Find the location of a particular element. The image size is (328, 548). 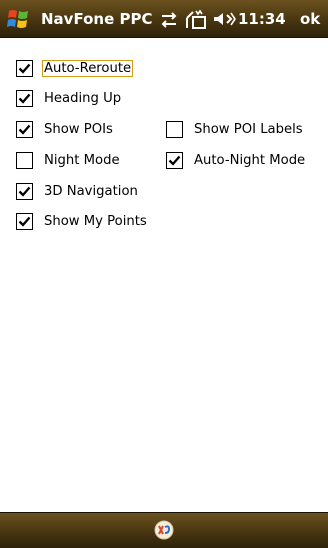

option-label: Show POIs is located at coordinates (78, 129).